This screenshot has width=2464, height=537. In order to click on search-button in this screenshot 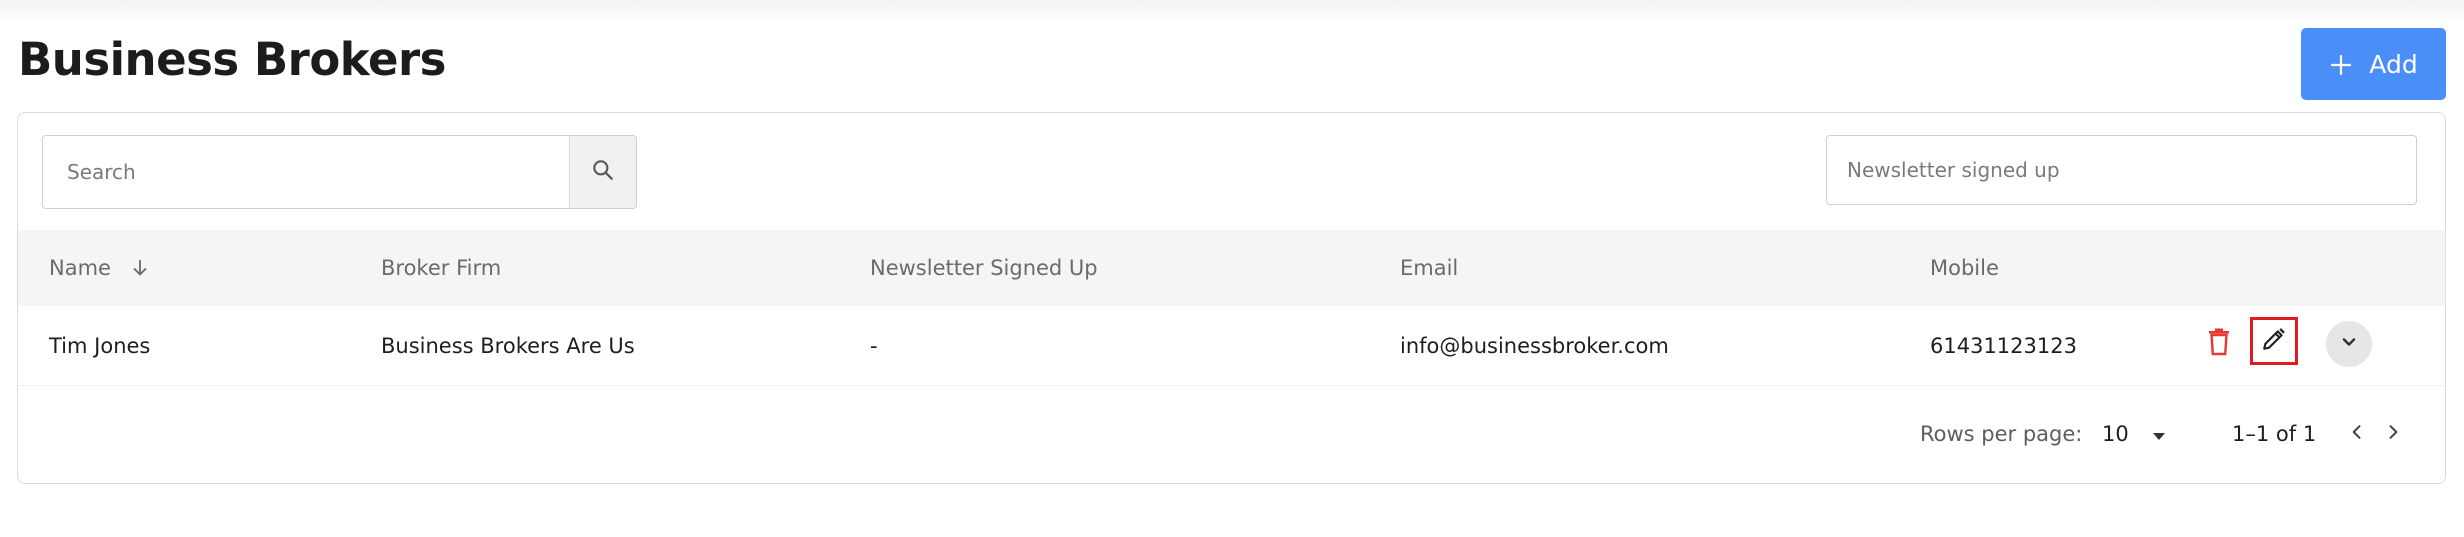, I will do `click(602, 172)`.